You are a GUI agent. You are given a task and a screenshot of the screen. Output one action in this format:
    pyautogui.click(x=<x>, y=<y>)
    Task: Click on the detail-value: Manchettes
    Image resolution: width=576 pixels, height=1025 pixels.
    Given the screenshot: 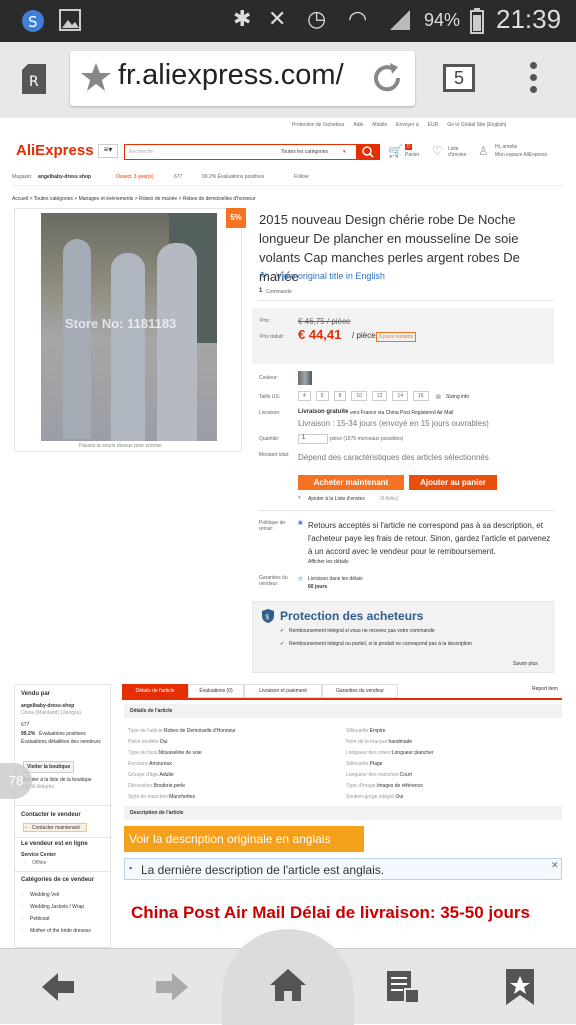 What is the action you would take?
    pyautogui.click(x=182, y=797)
    